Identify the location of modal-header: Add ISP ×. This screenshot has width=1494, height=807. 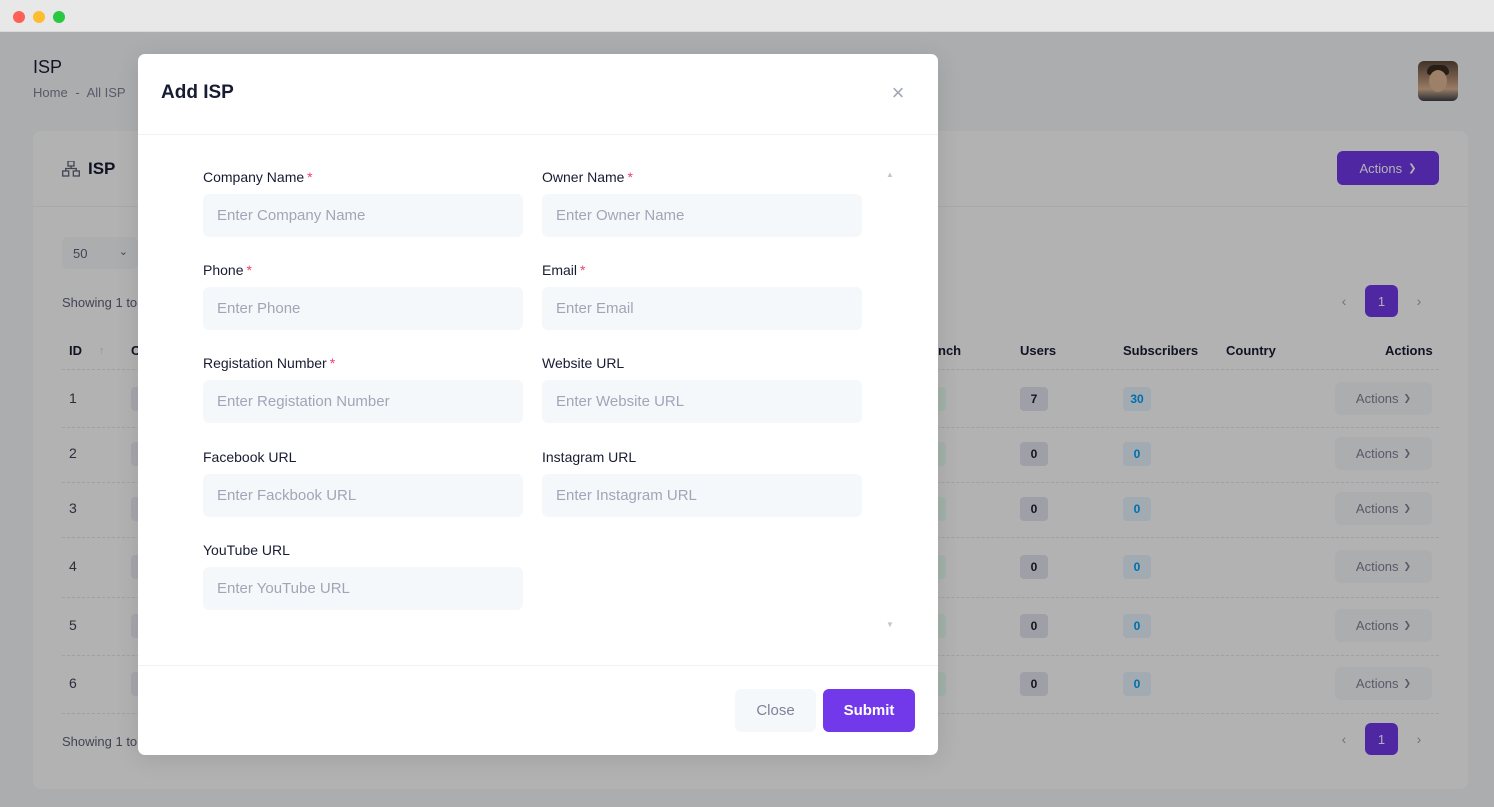
(538, 94).